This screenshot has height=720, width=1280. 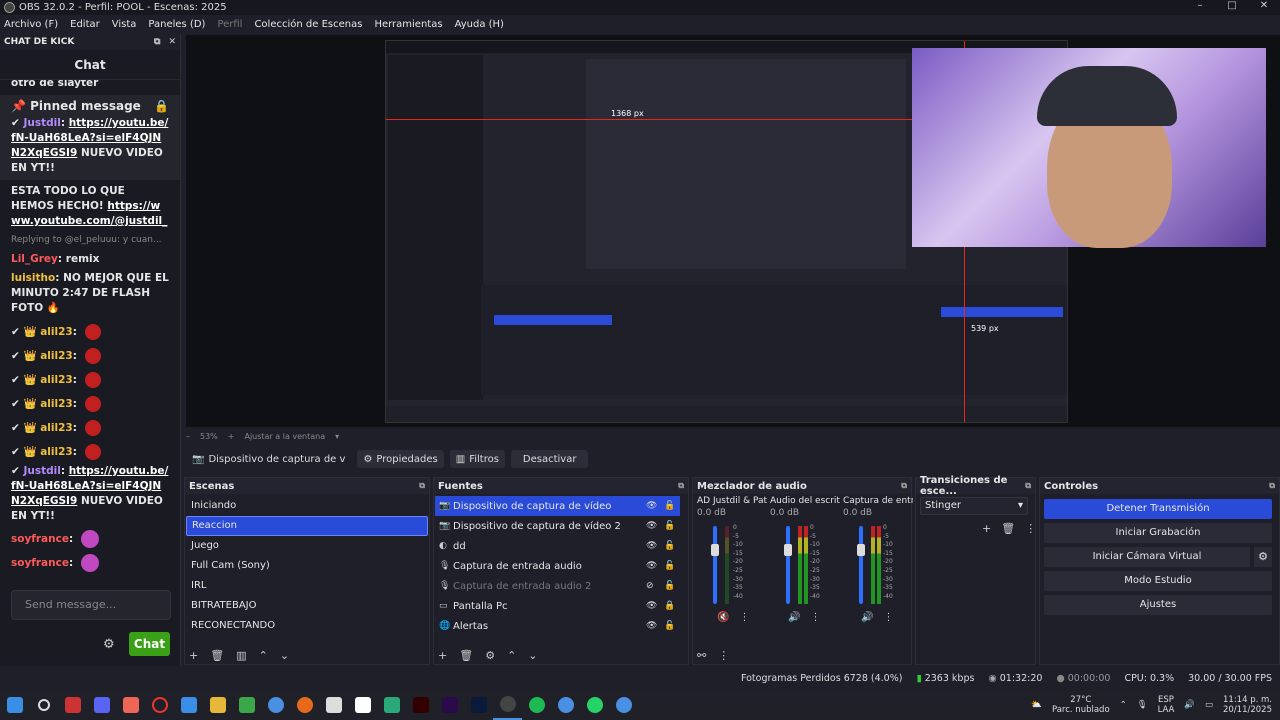 I want to click on stop-stream-button: Detener Transmisión, so click(x=1158, y=509).